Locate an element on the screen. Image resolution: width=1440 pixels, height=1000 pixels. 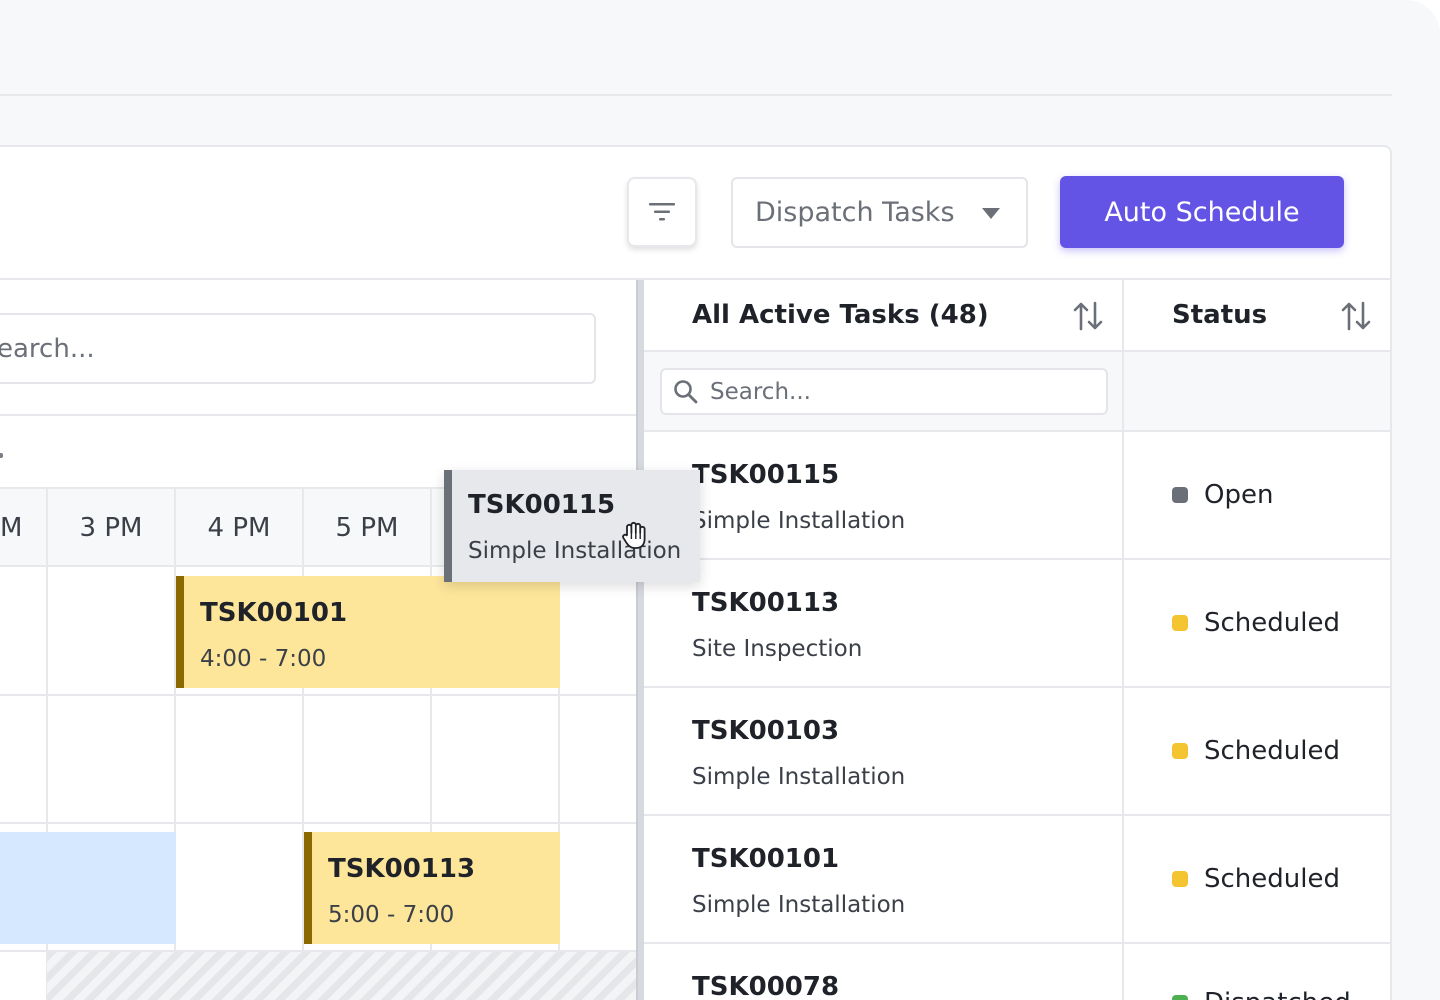
event-time: 4:00 - 7:00 is located at coordinates (263, 659).